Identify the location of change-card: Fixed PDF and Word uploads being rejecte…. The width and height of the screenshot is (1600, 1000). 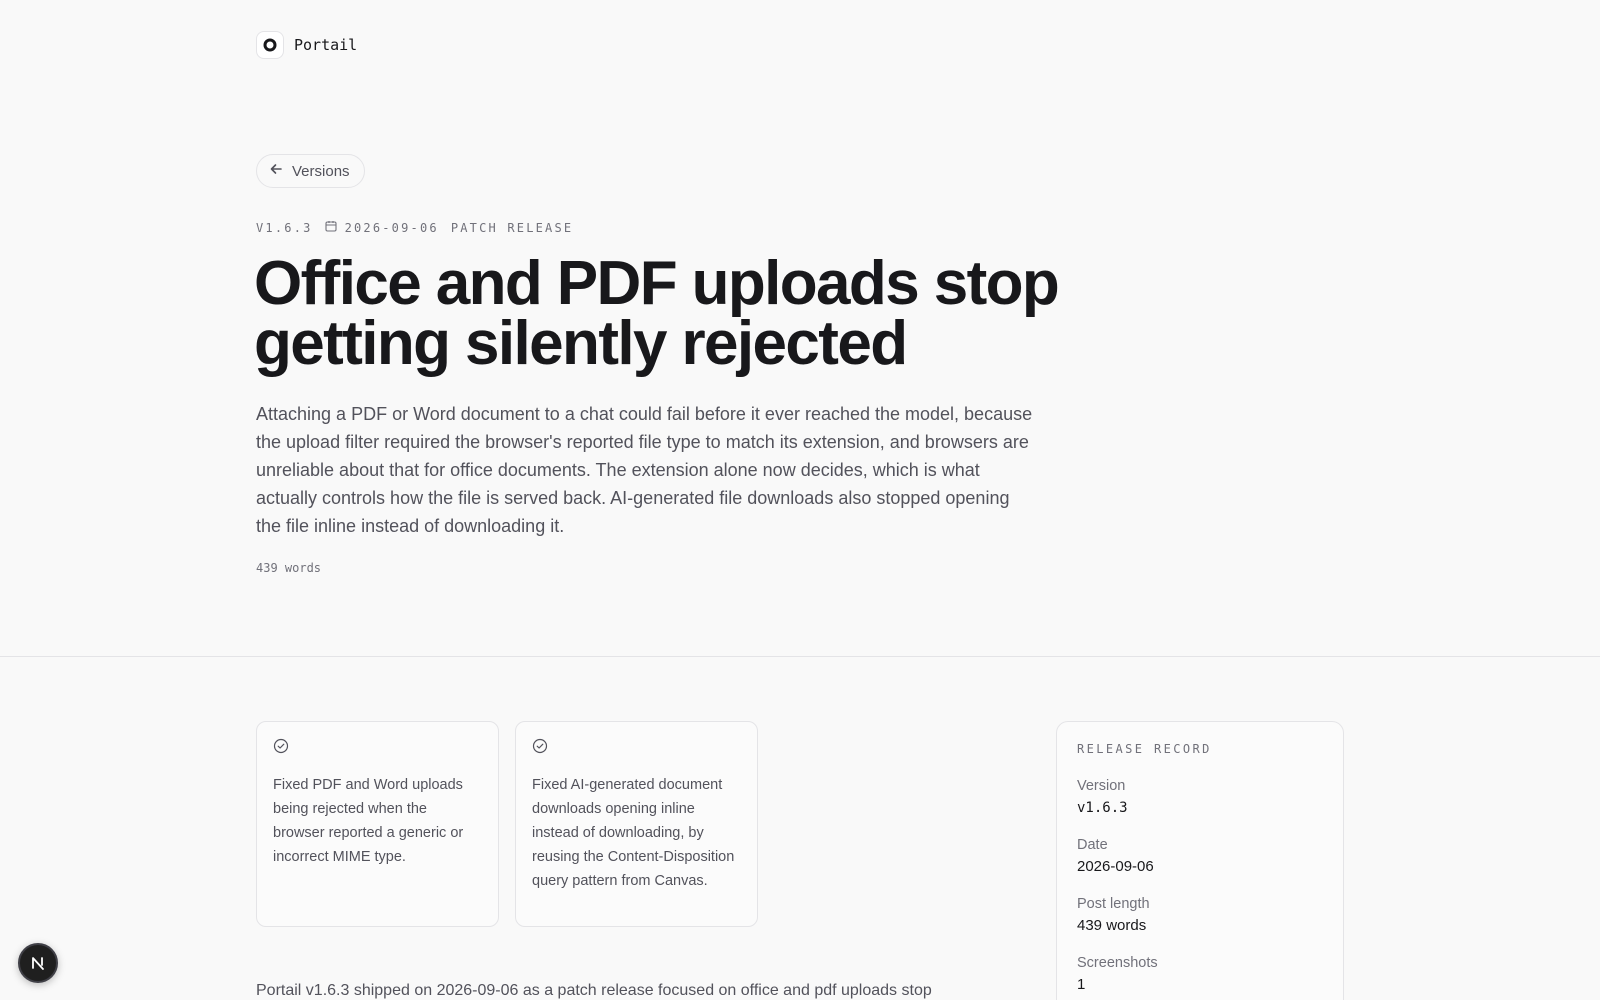
(377, 824).